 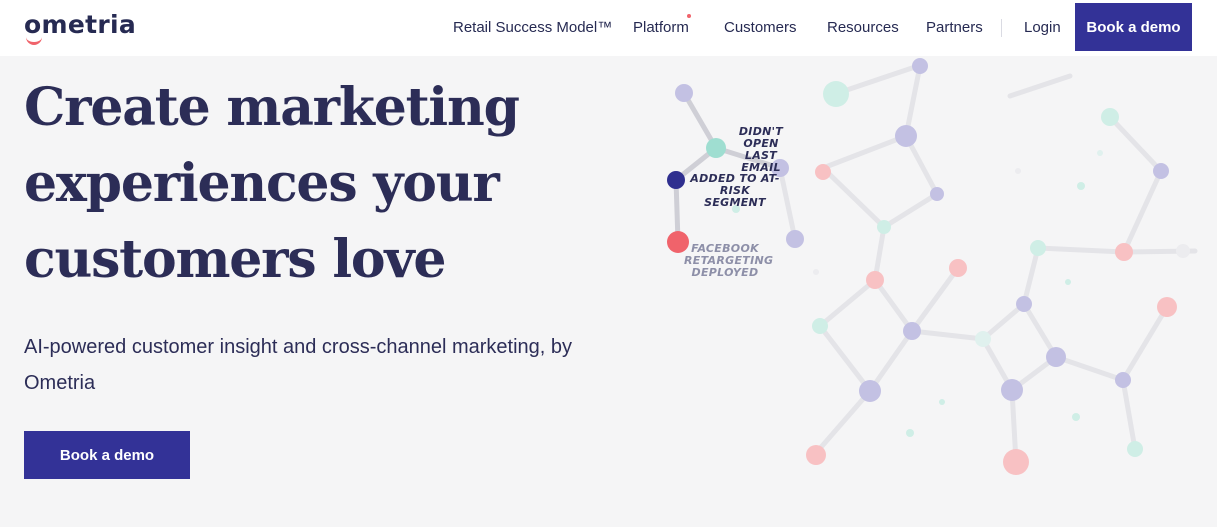 What do you see at coordinates (34, 41) in the screenshot?
I see `logo-smile-icon` at bounding box center [34, 41].